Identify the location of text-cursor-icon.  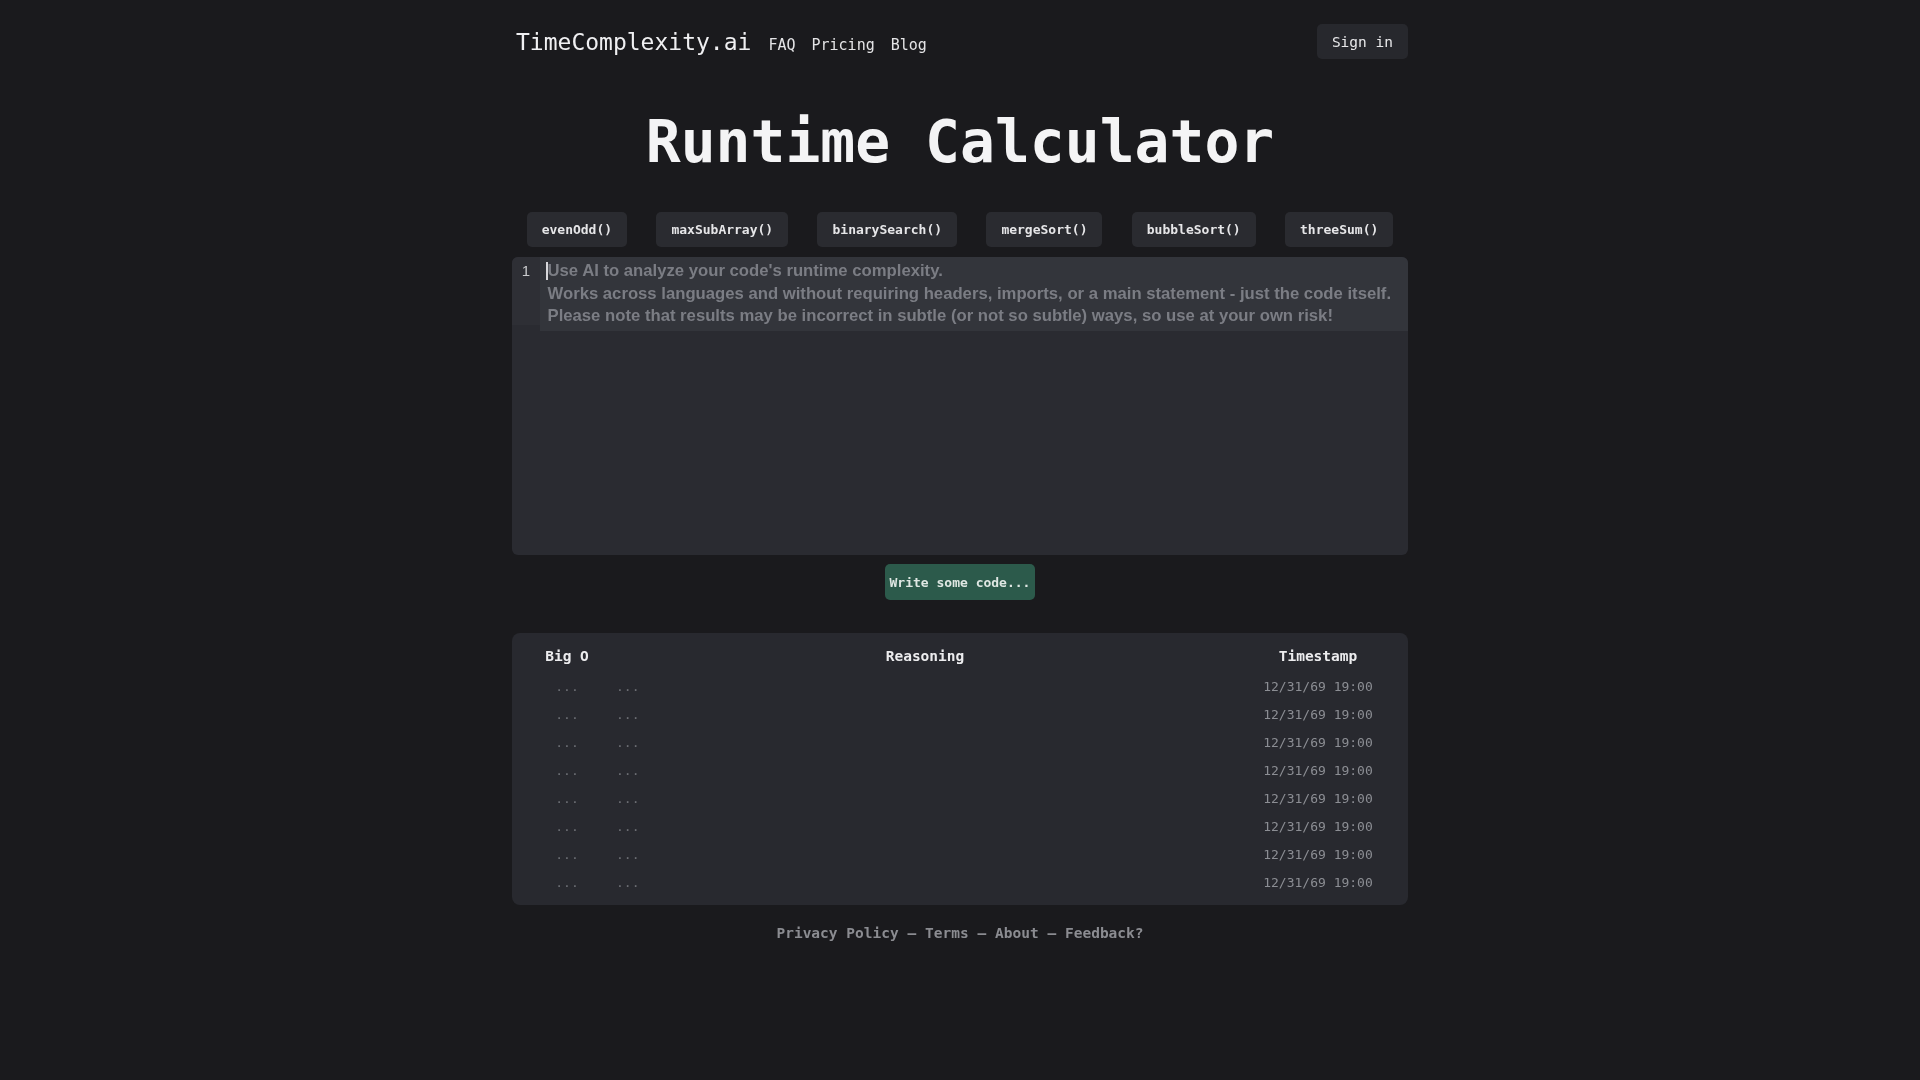
(547, 271).